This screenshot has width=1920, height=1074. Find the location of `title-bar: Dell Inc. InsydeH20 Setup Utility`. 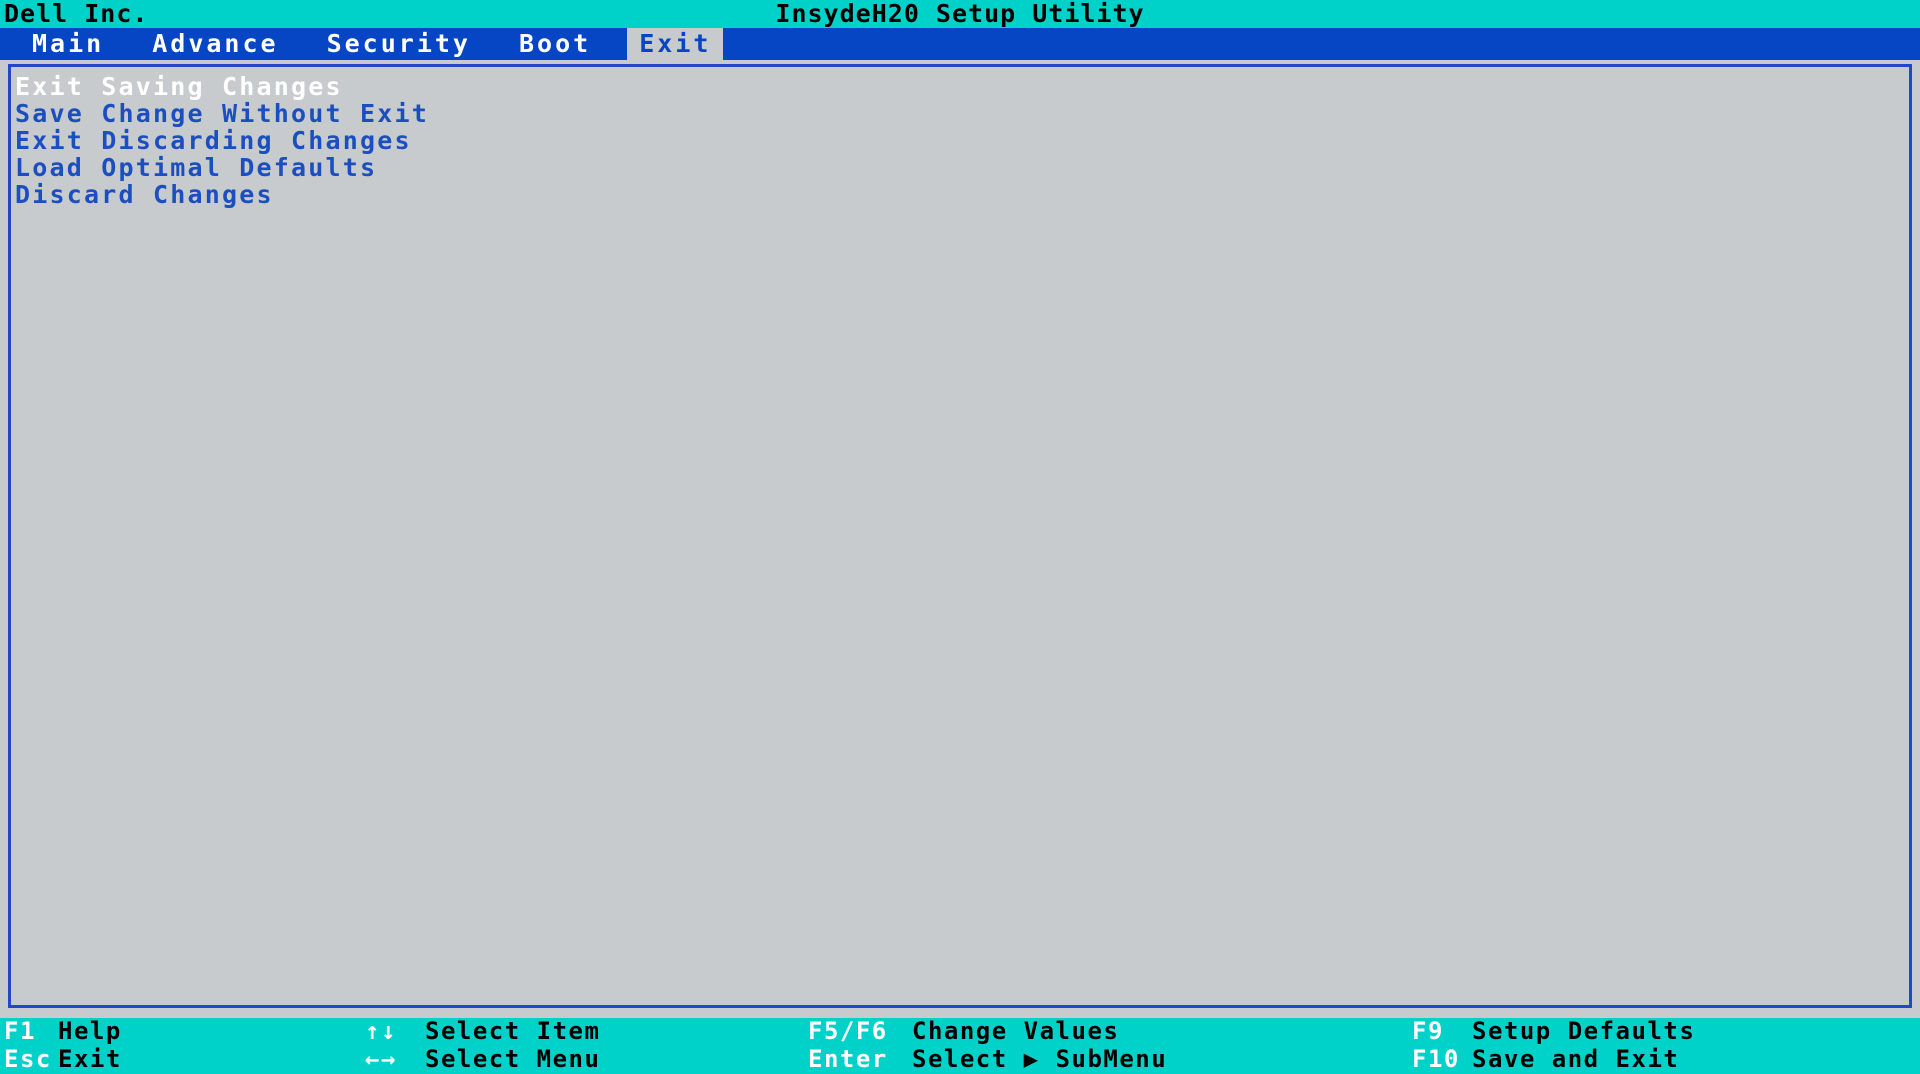

title-bar: Dell Inc. InsydeH20 Setup Utility is located at coordinates (960, 14).